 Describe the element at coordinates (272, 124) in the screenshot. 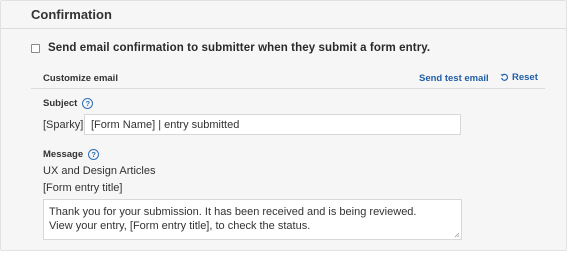

I see `subject-input: [Form Name] | entry submitted` at that location.